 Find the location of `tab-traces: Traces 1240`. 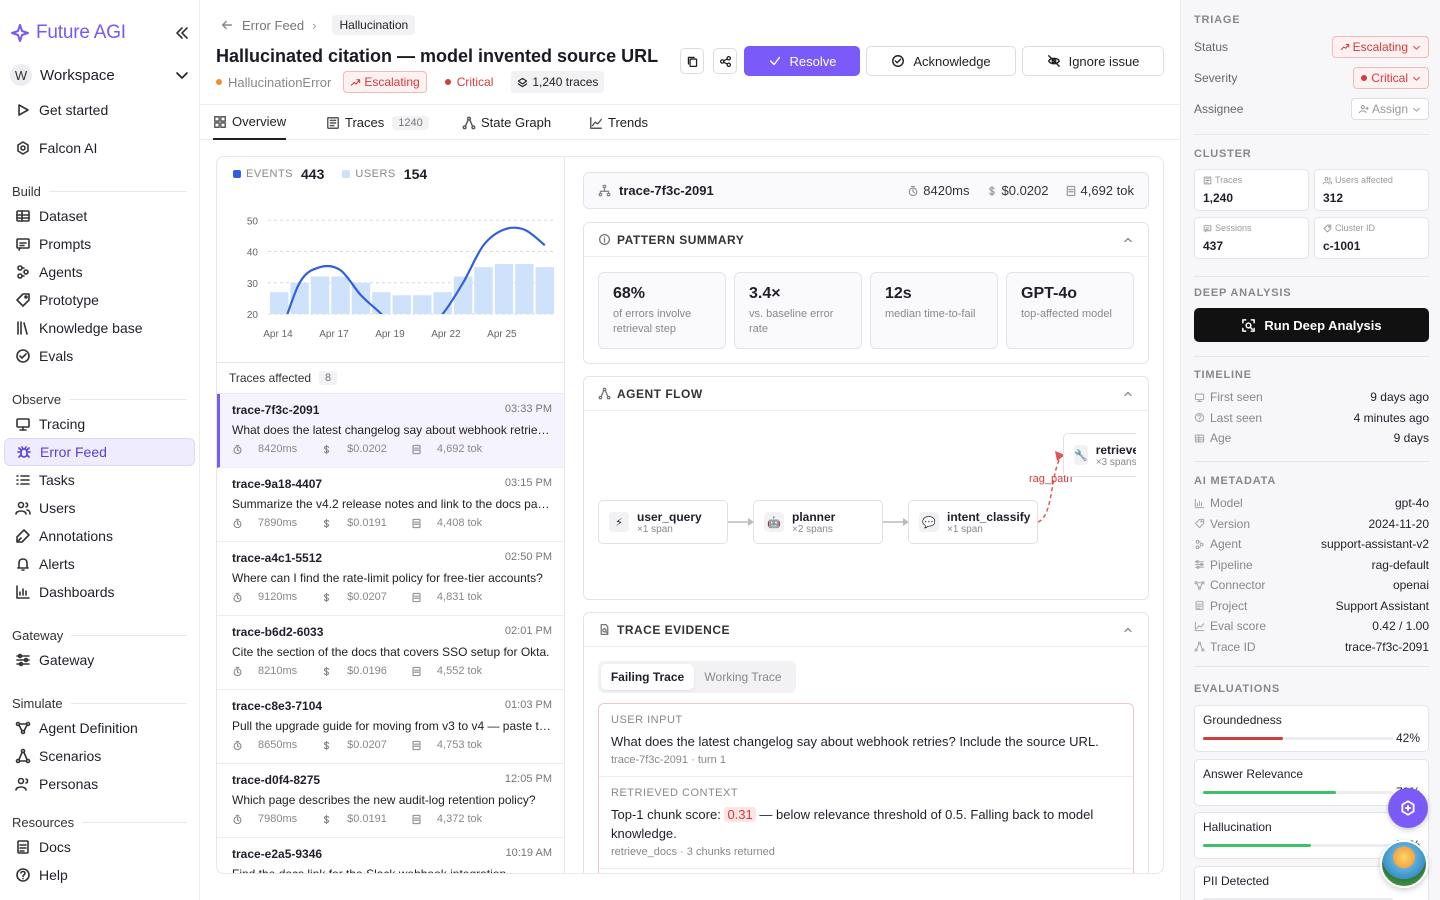

tab-traces: Traces 1240 is located at coordinates (377, 122).